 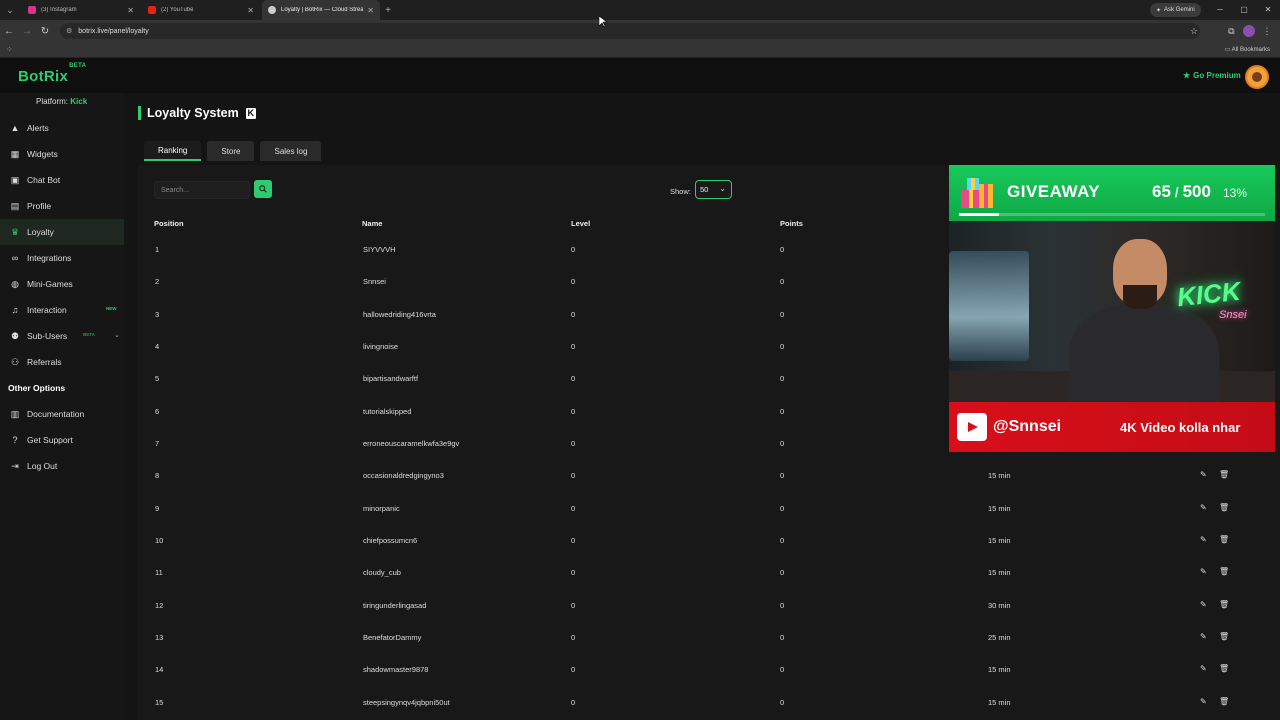 I want to click on sidebar-item-chat-bot: ▣ Chat Bot, so click(x=62, y=180).